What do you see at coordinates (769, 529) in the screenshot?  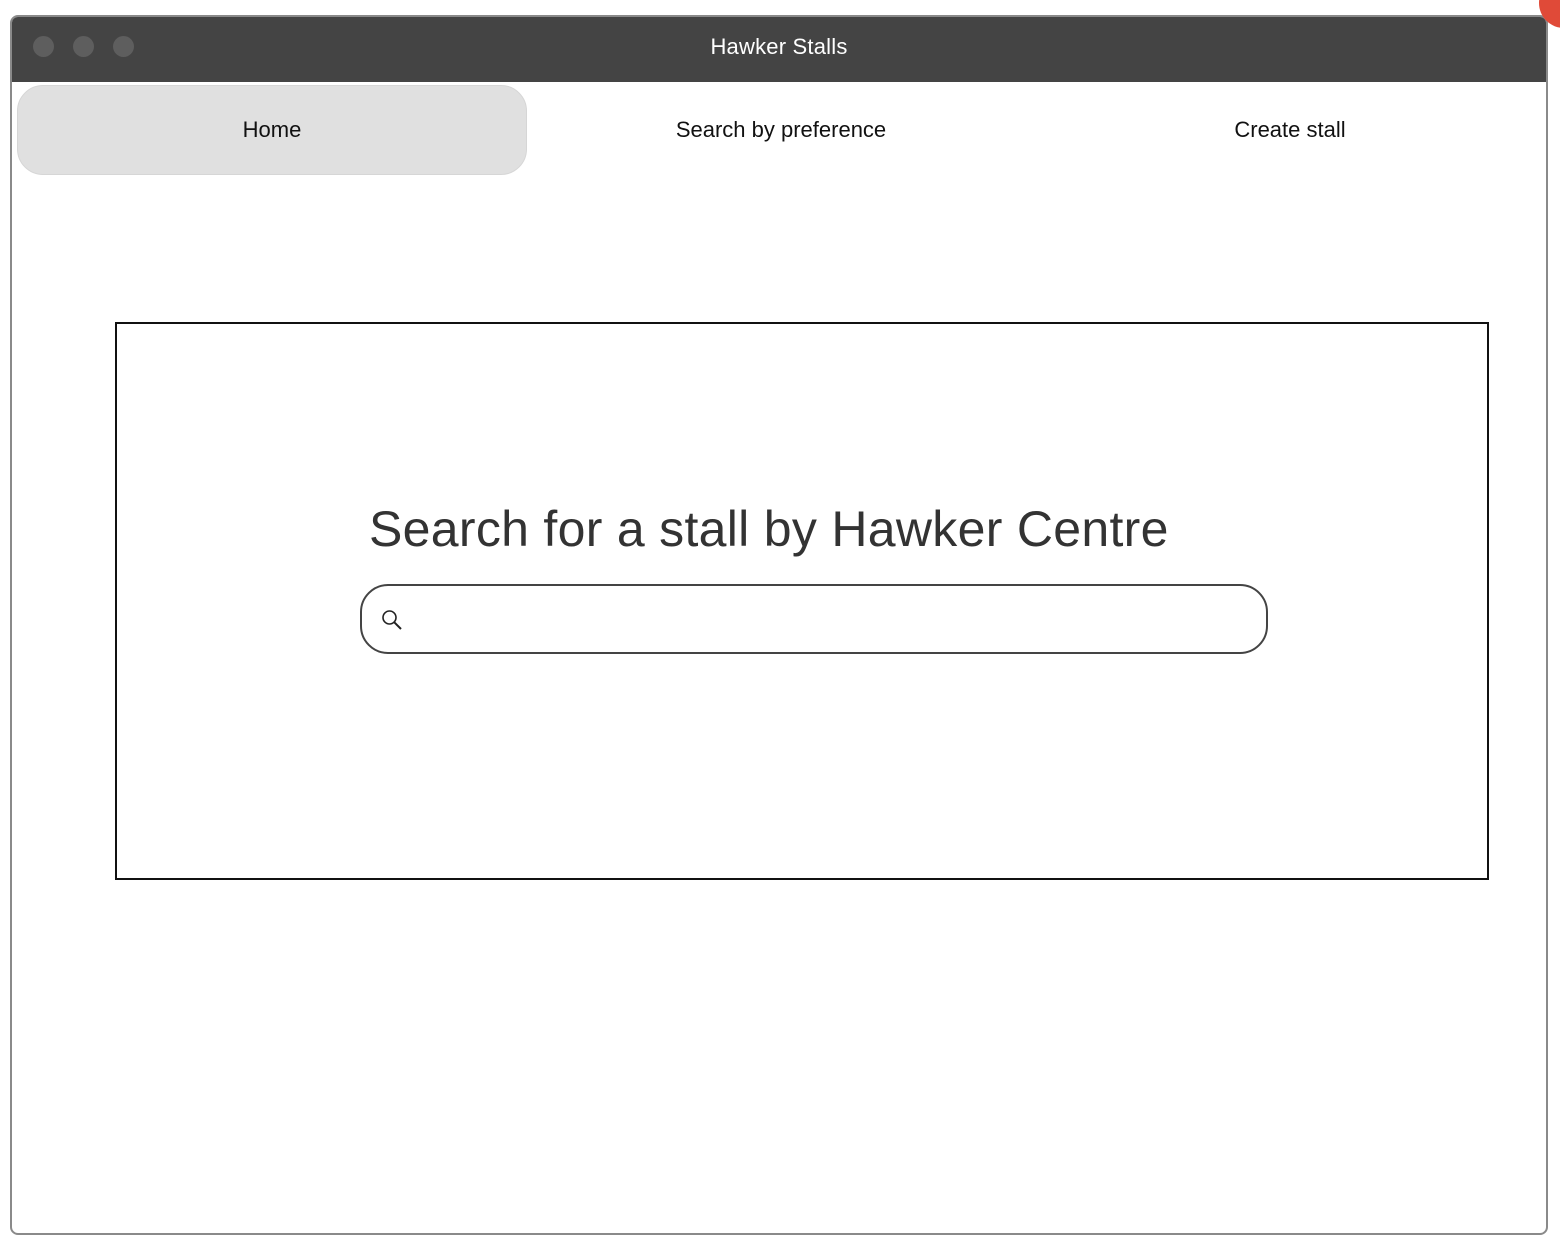 I see `page-title: Search for a stall by Hawker Centre` at bounding box center [769, 529].